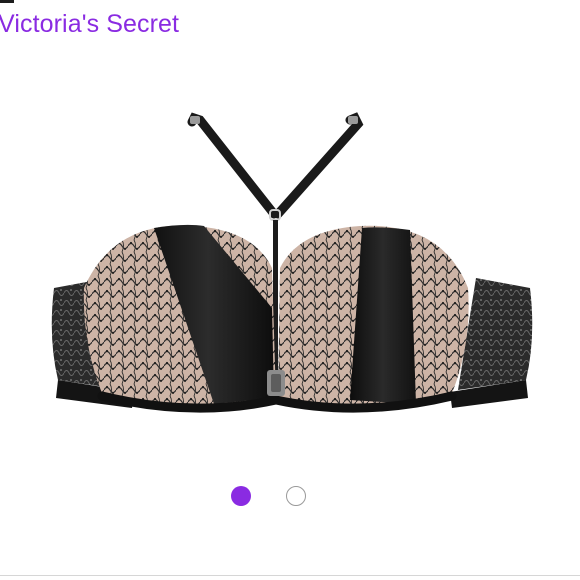  I want to click on divider, so click(290, 575).